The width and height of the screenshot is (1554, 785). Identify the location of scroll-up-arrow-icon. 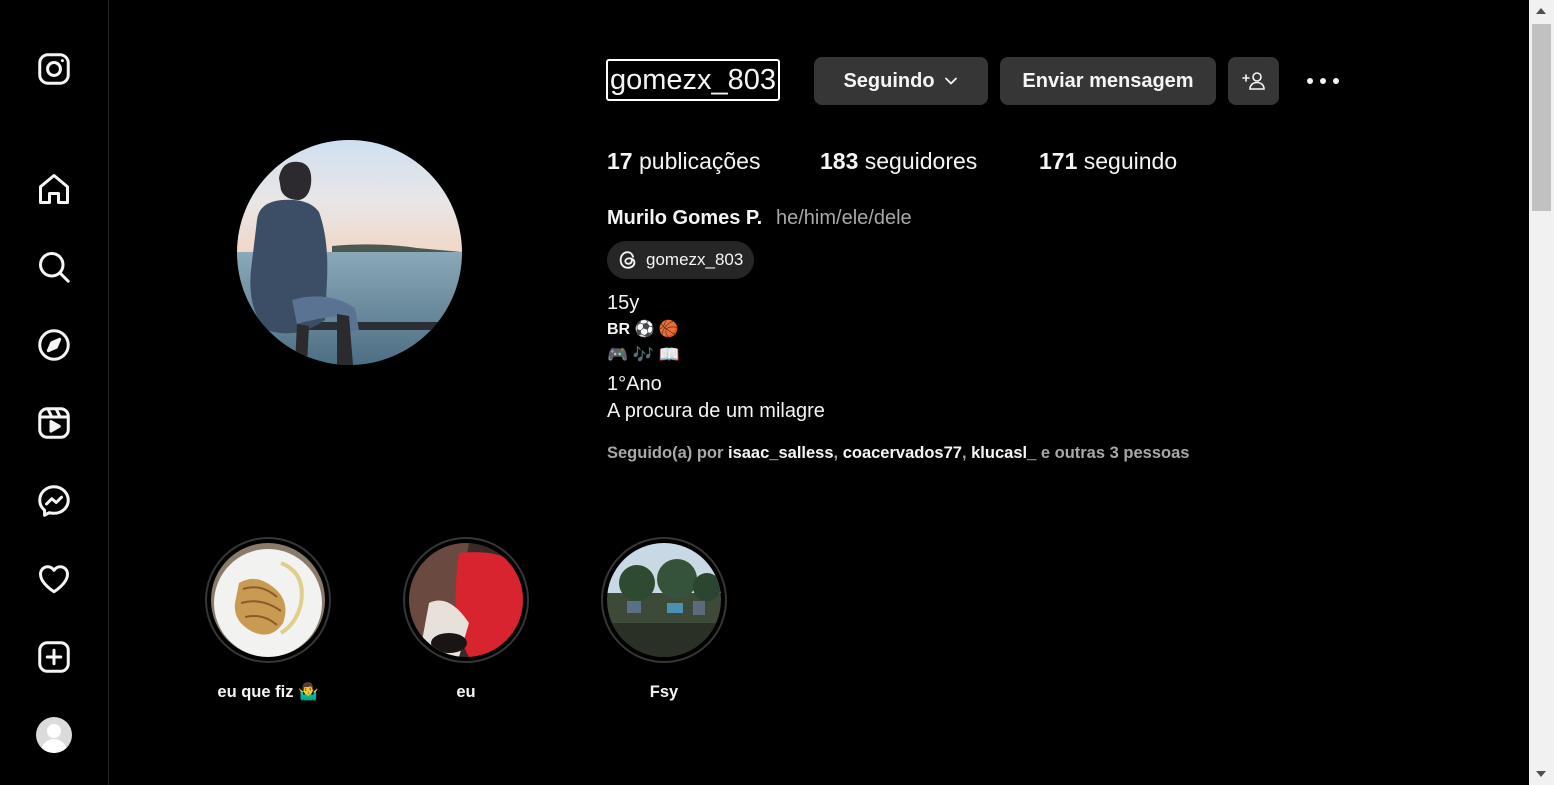
(1541, 11).